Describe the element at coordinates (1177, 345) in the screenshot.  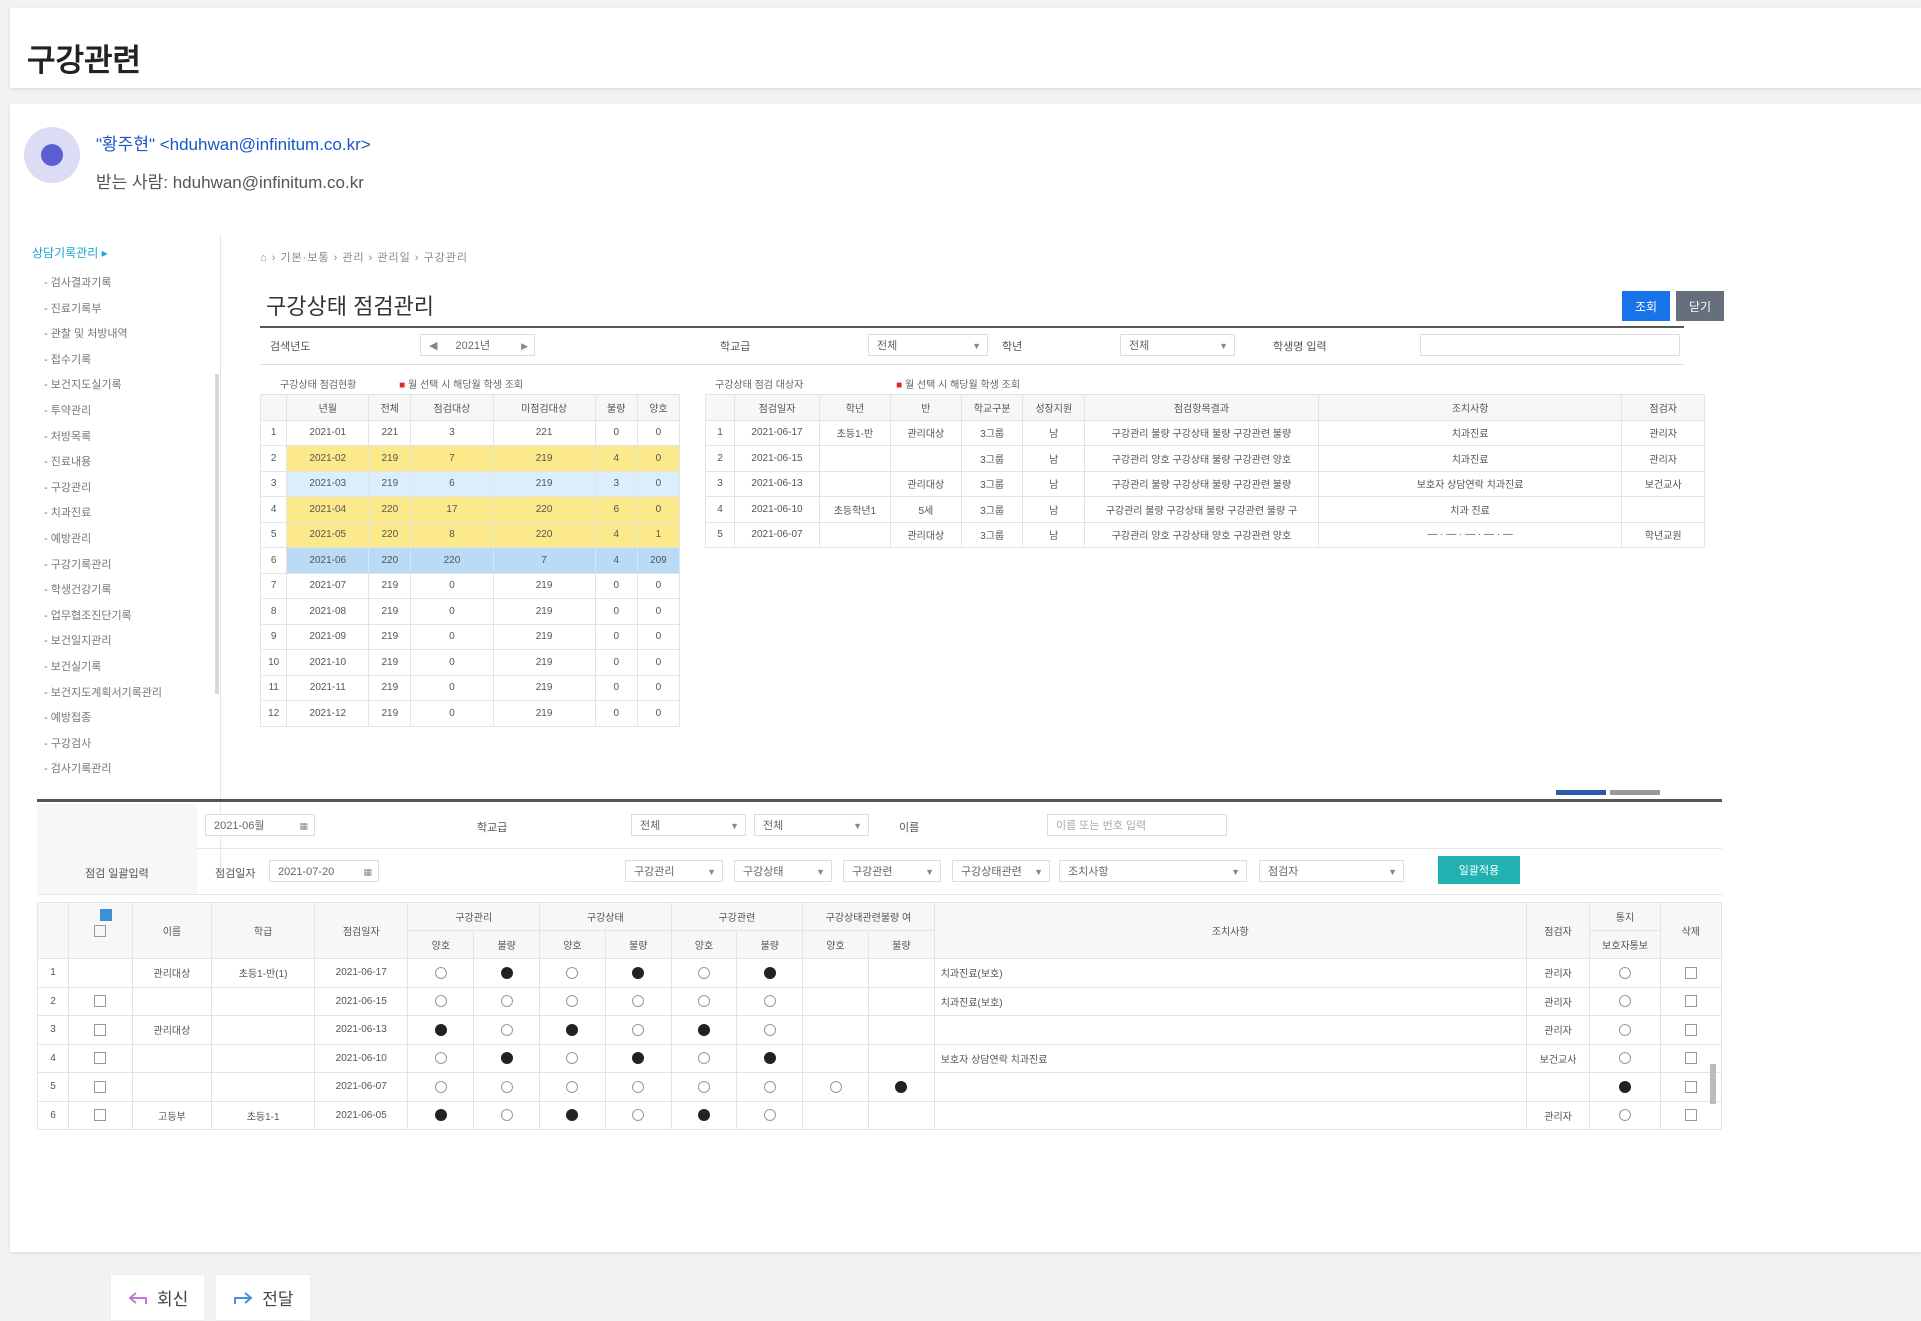
I see `grade-select: 전체 ▼` at that location.